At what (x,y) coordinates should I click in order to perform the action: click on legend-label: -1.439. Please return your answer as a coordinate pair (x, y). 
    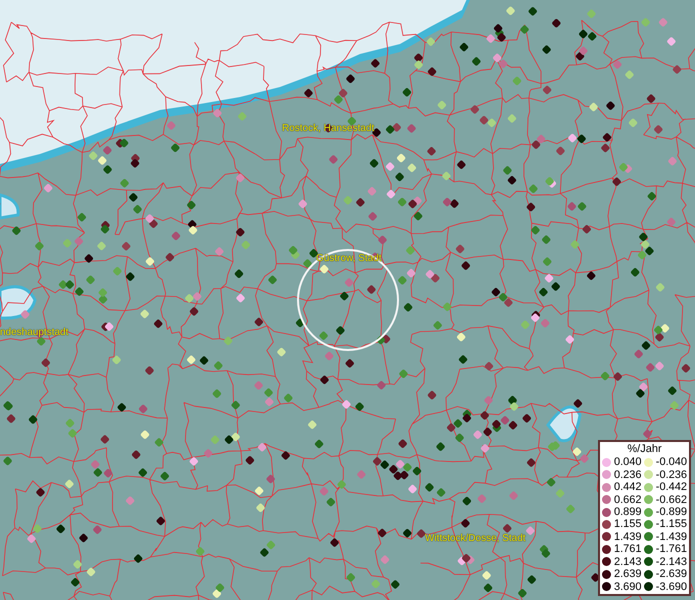
    Looking at the image, I should click on (671, 536).